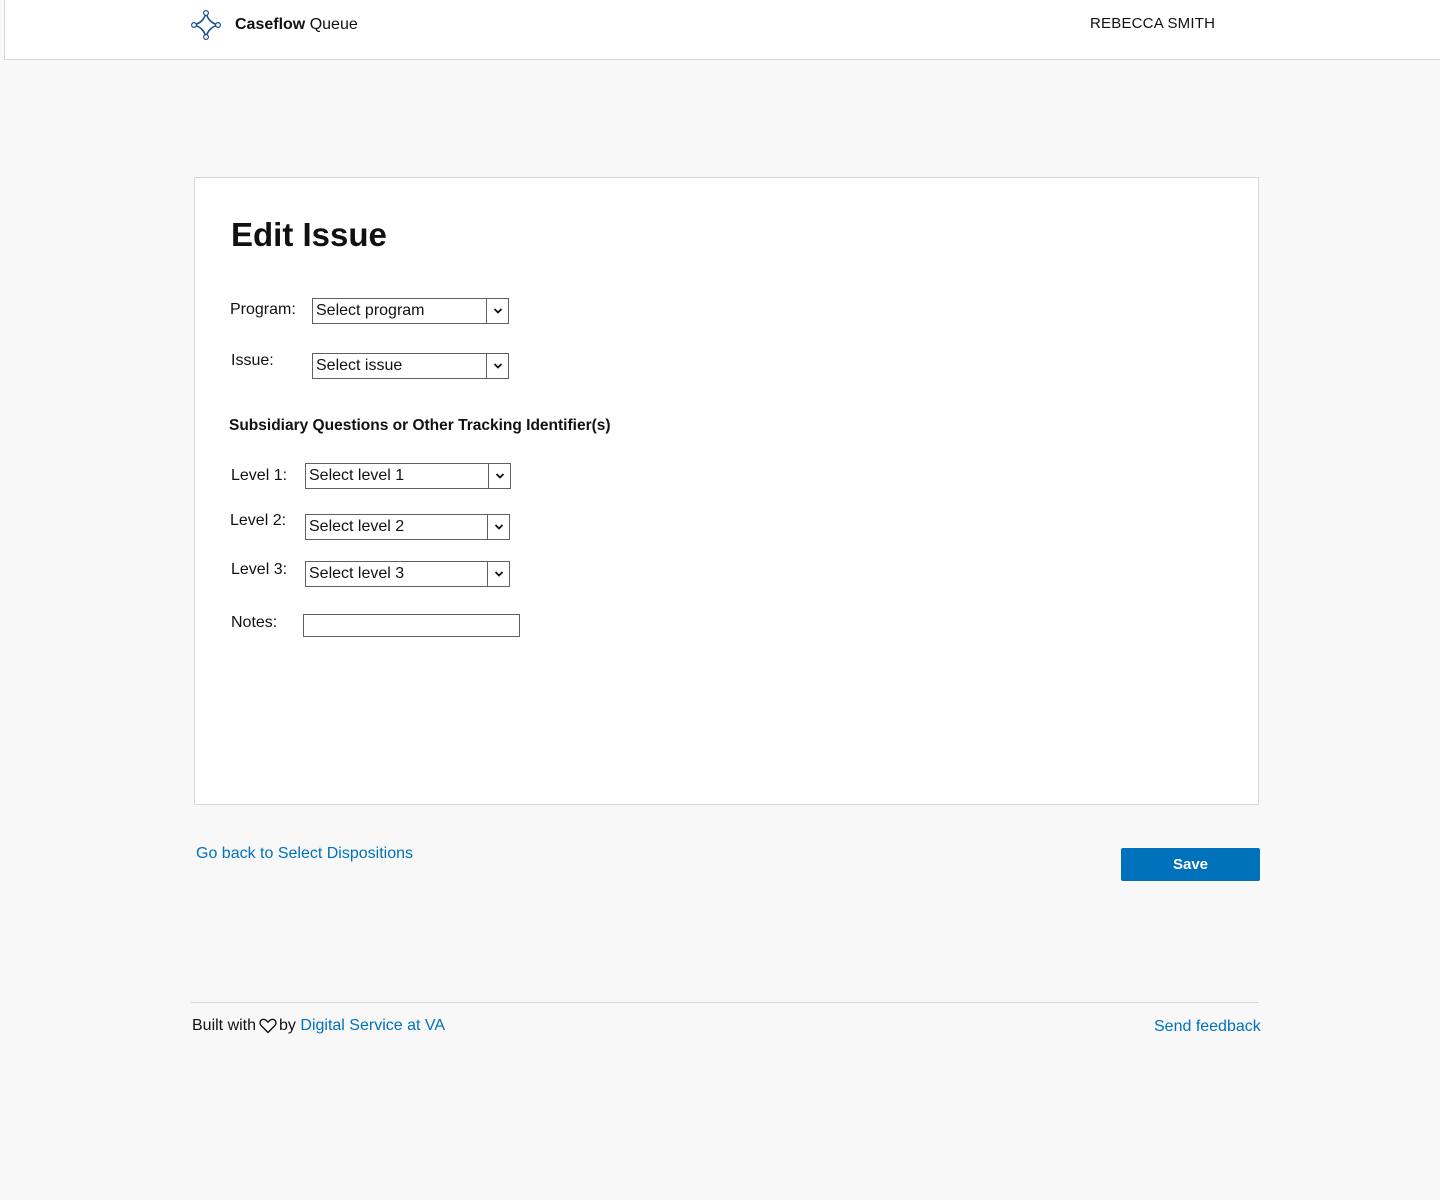 This screenshot has width=1440, height=1200. I want to click on program-select: Select program, so click(410, 311).